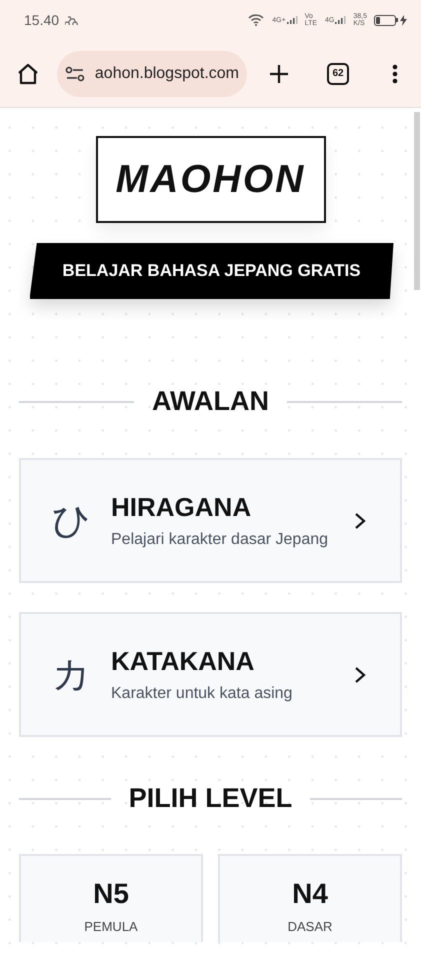 The image size is (421, 960). Describe the element at coordinates (338, 73) in the screenshot. I see `tab-count-button: 62` at that location.